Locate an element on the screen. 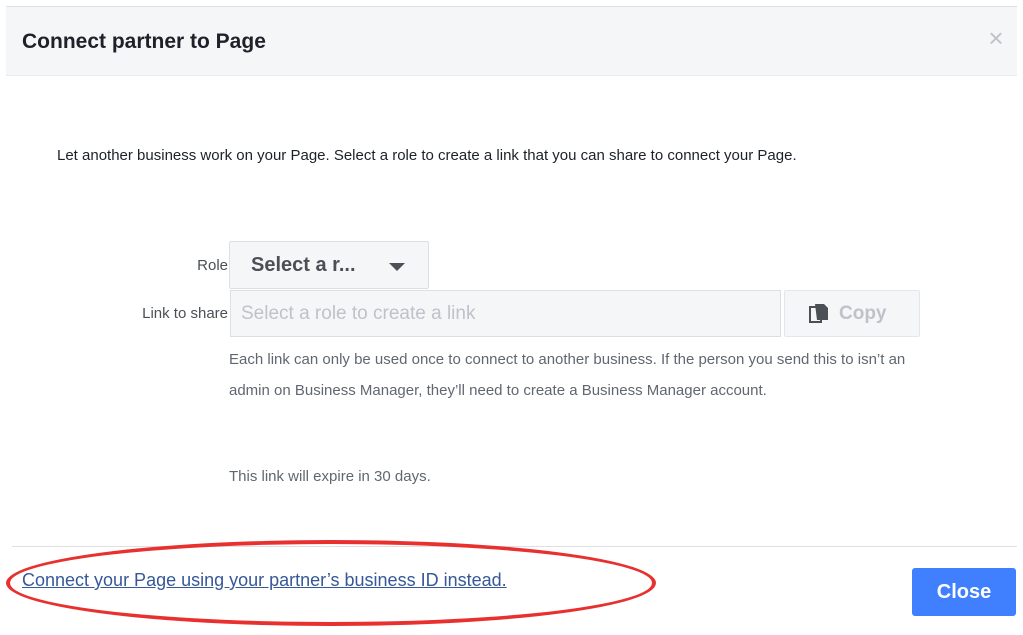 The image size is (1023, 635). copy-button: Copy is located at coordinates (852, 313).